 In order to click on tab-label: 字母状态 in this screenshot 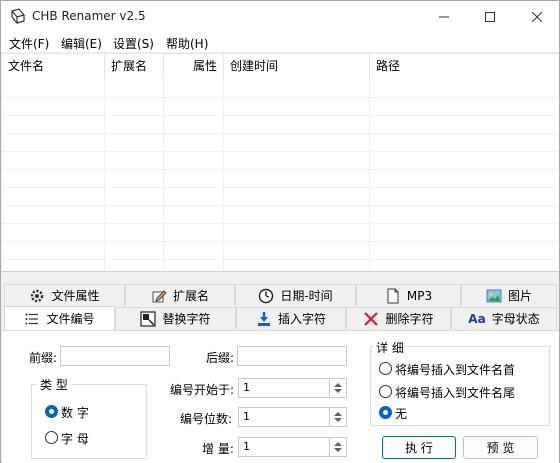, I will do `click(515, 319)`.